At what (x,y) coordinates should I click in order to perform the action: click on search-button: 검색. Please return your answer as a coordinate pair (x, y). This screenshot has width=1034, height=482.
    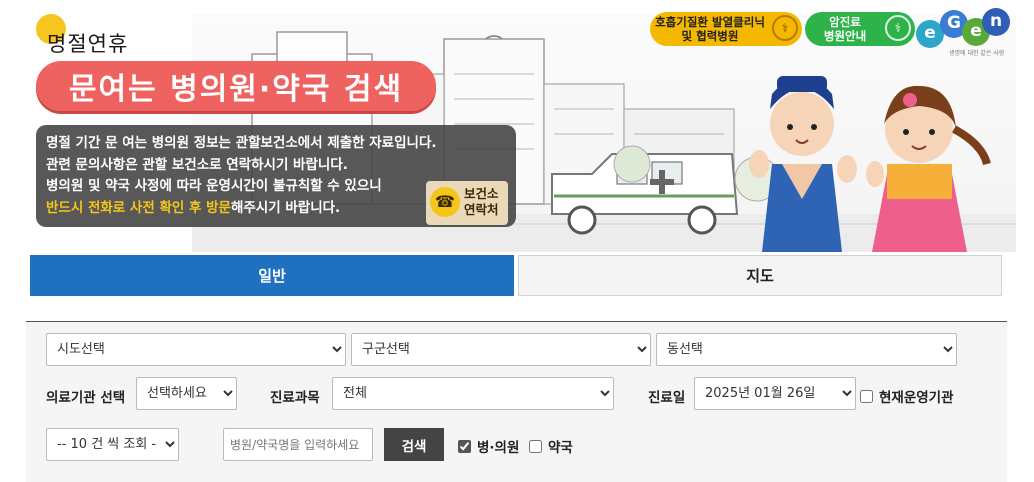
    Looking at the image, I should click on (414, 444).